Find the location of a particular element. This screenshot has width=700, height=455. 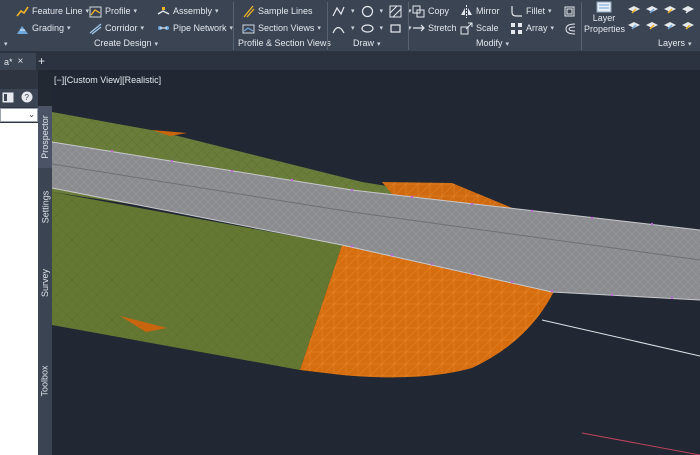

chevron-down-icon: ⌄ is located at coordinates (31, 114).